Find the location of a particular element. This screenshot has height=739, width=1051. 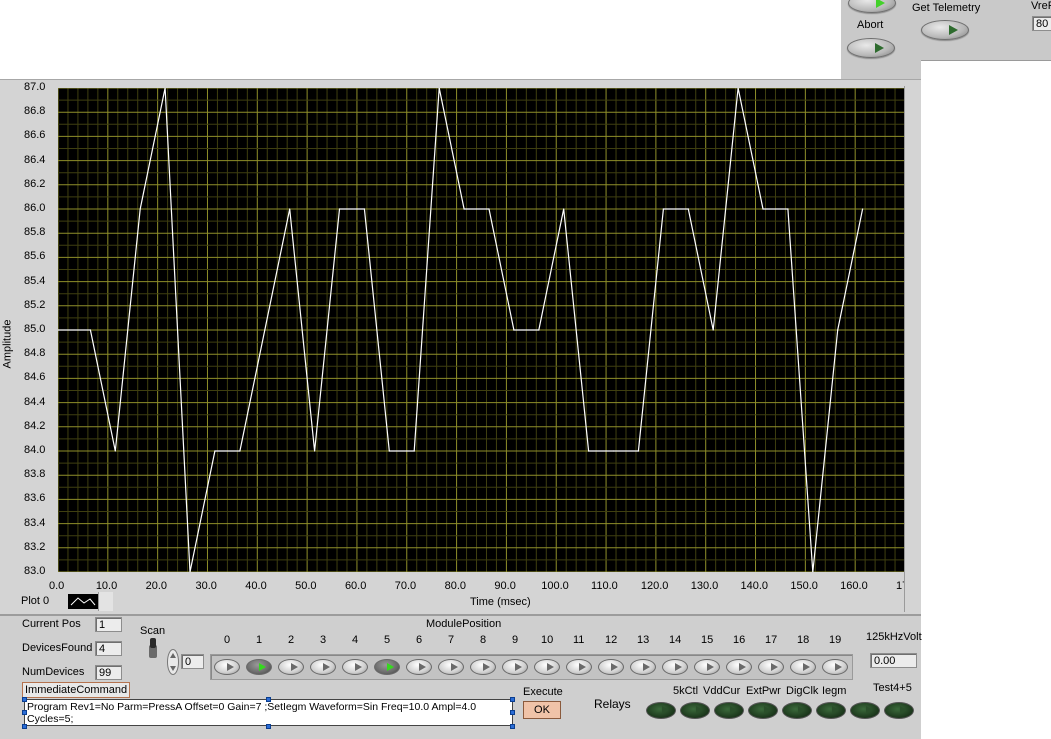

module-position-number: 2 is located at coordinates (291, 640).